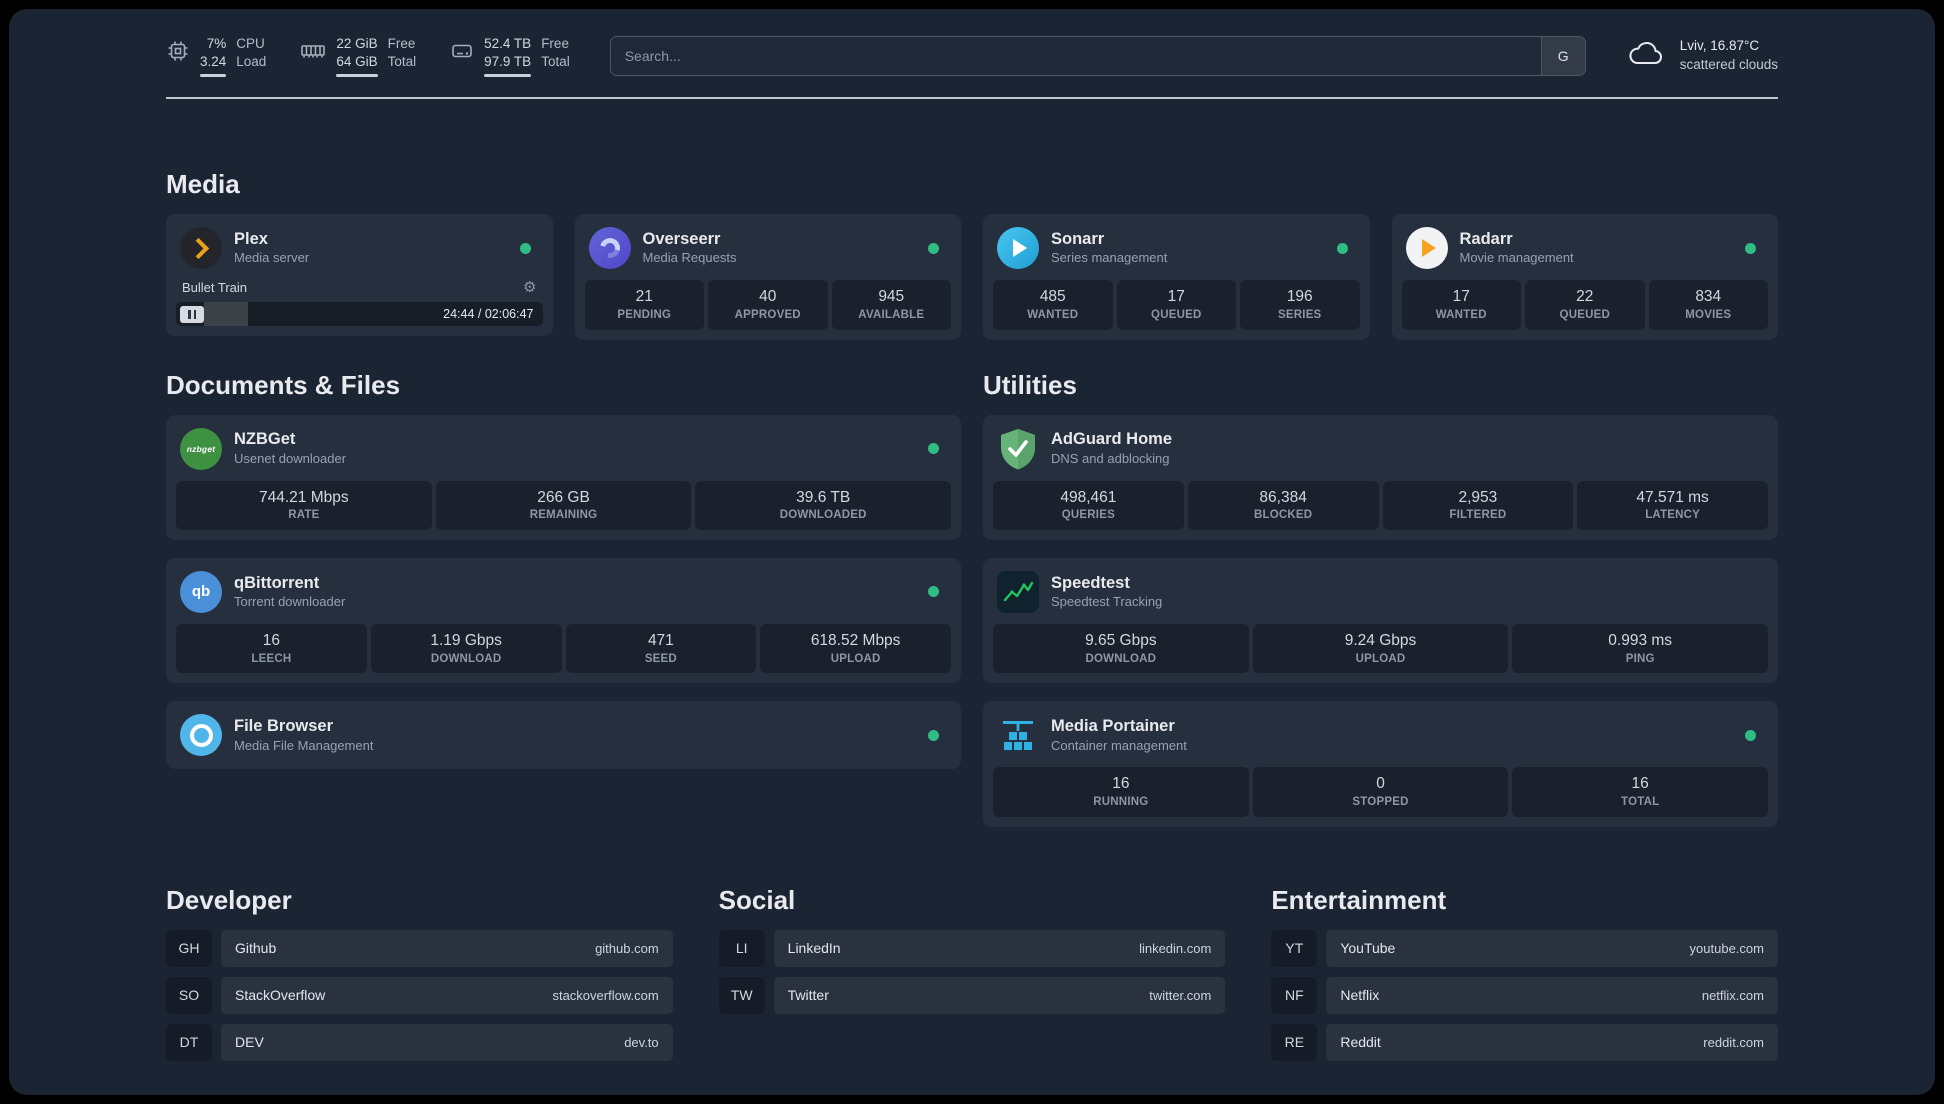 Image resolution: width=1944 pixels, height=1104 pixels. What do you see at coordinates (1585, 251) in the screenshot?
I see `radarr-link: Radarr Movie management` at bounding box center [1585, 251].